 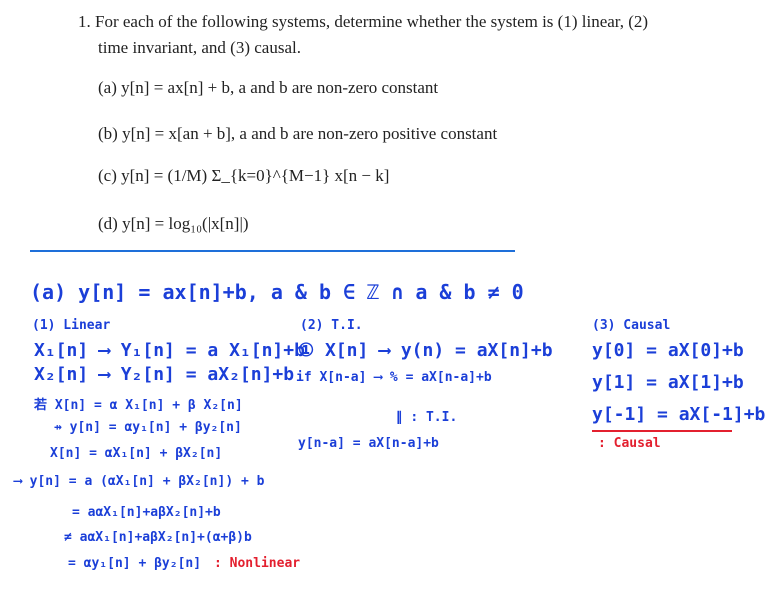 What do you see at coordinates (146, 512) in the screenshot?
I see `linear-line-7: = aαX₁[n]+aβX₂[n]+b` at bounding box center [146, 512].